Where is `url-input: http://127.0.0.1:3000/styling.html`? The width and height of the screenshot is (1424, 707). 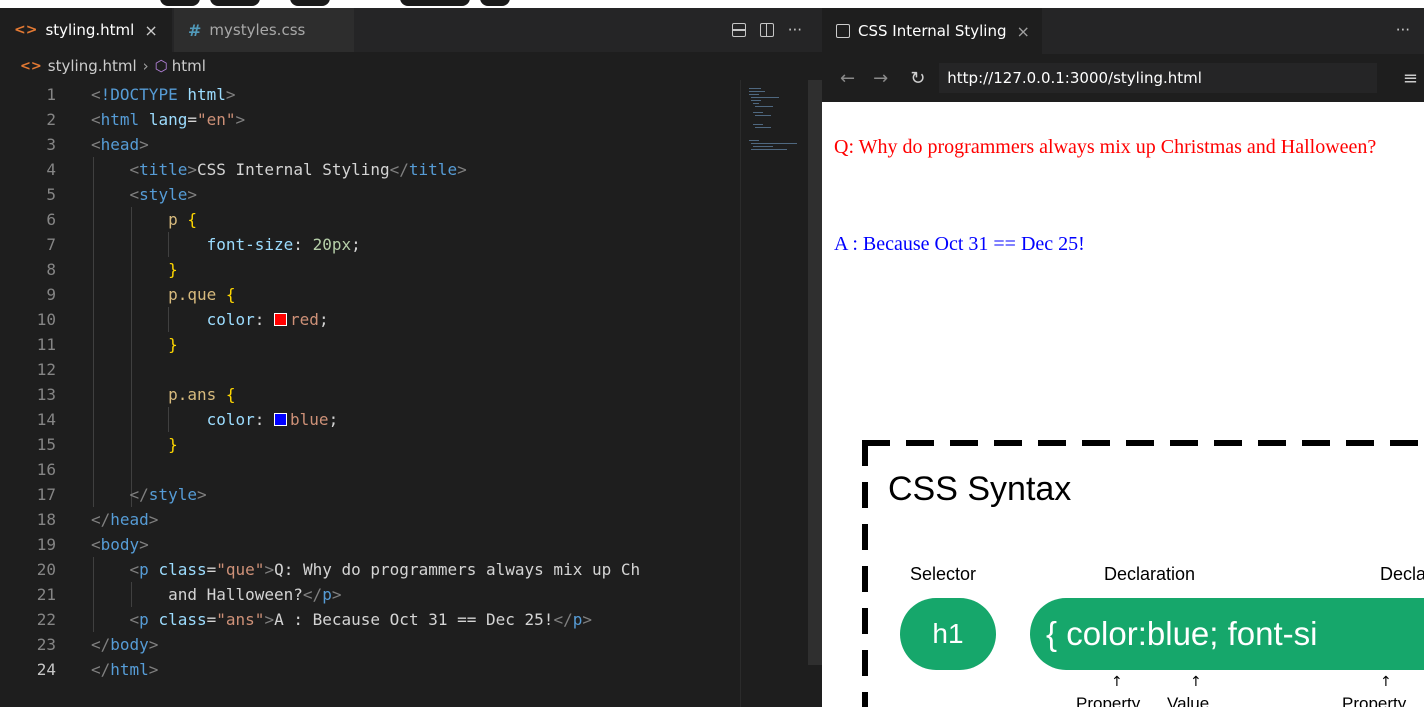
url-input: http://127.0.0.1:3000/styling.html is located at coordinates (1158, 78).